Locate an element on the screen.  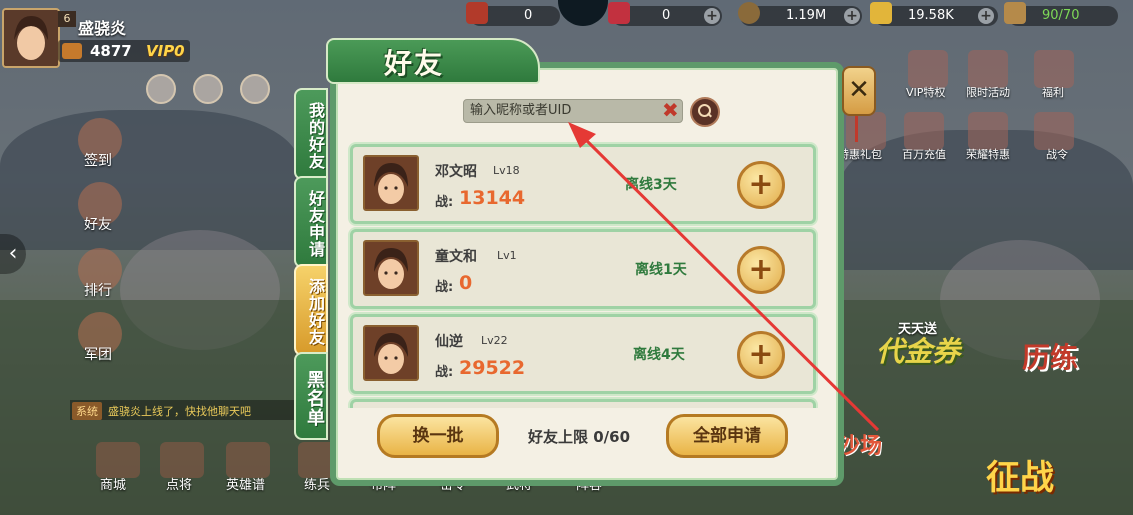
friends-label: 好友 is located at coordinates (98, 225).